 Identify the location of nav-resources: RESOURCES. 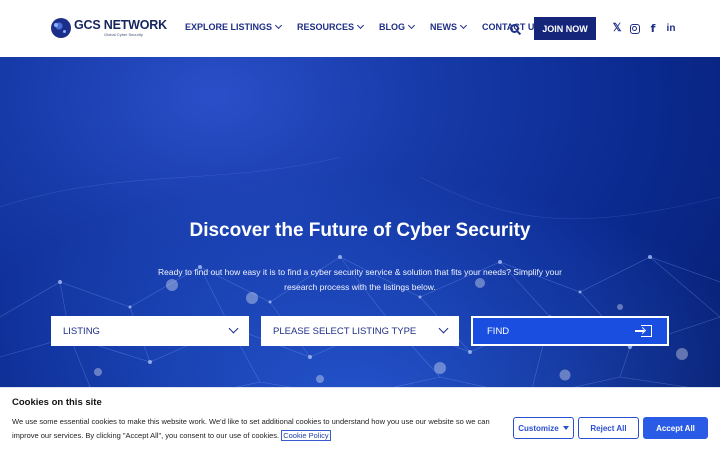
(331, 26).